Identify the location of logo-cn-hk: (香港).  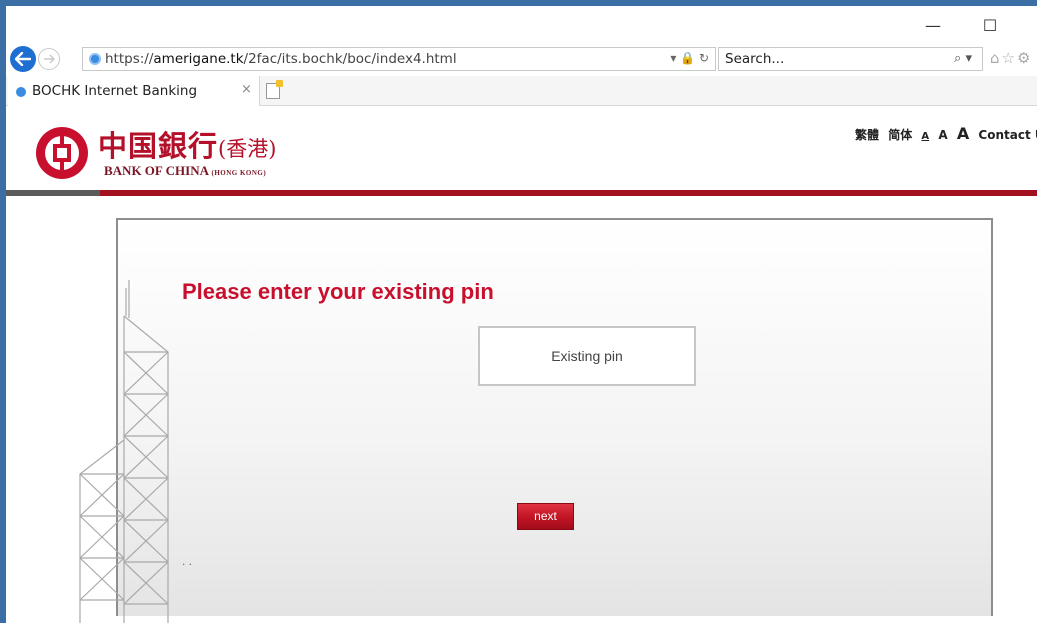
(247, 149).